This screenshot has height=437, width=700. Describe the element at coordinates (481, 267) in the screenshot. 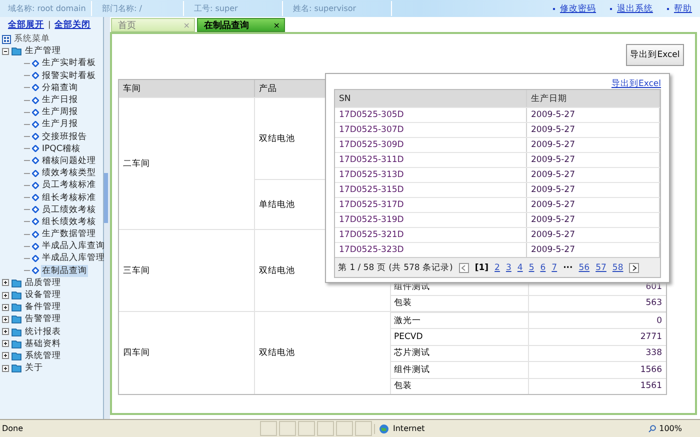

I see `page-link: [1]` at that location.